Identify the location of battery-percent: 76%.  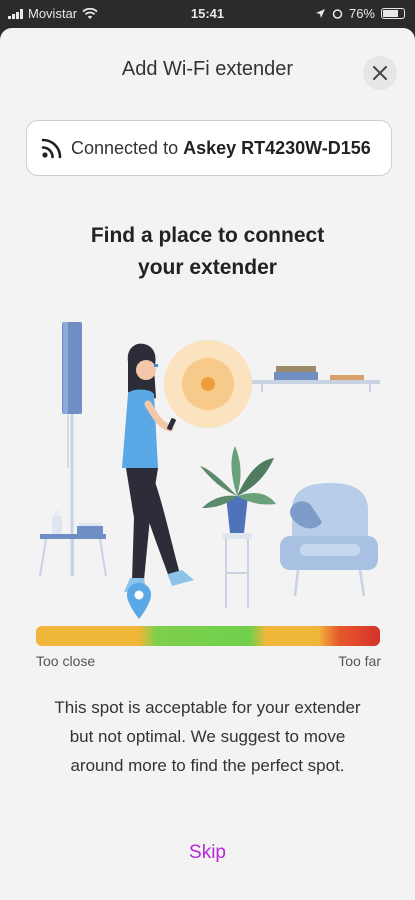
(361, 13).